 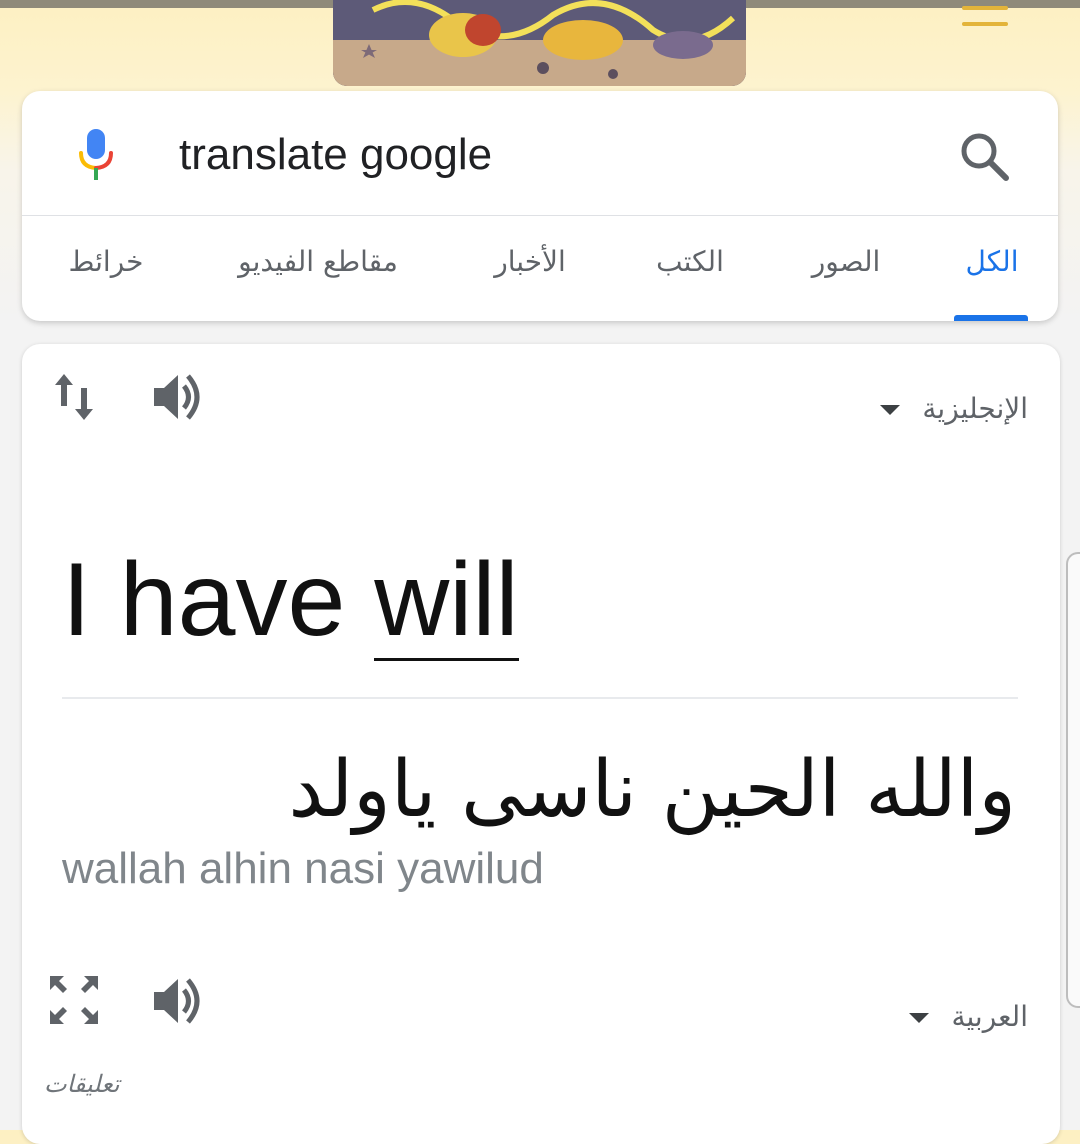 What do you see at coordinates (1073, 780) in the screenshot?
I see `side-panel-handle` at bounding box center [1073, 780].